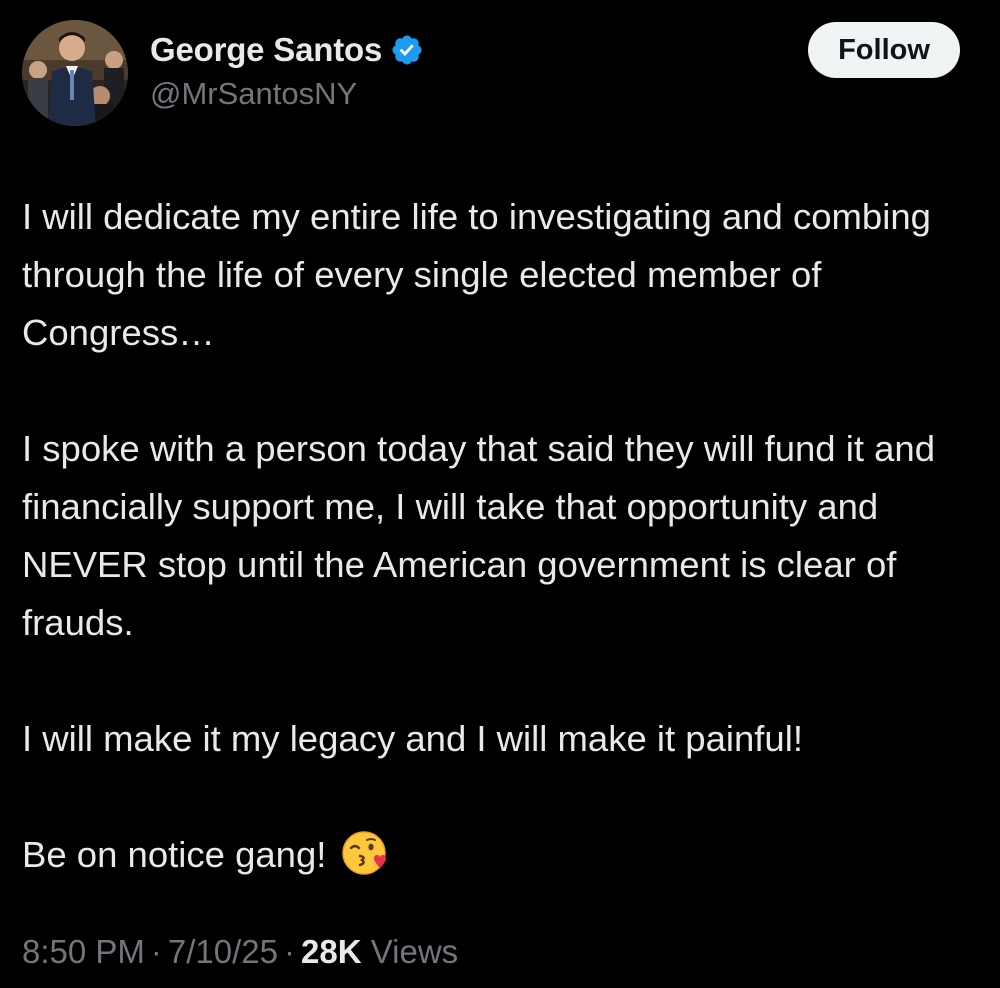  Describe the element at coordinates (884, 50) in the screenshot. I see `follow-button: Follow` at that location.